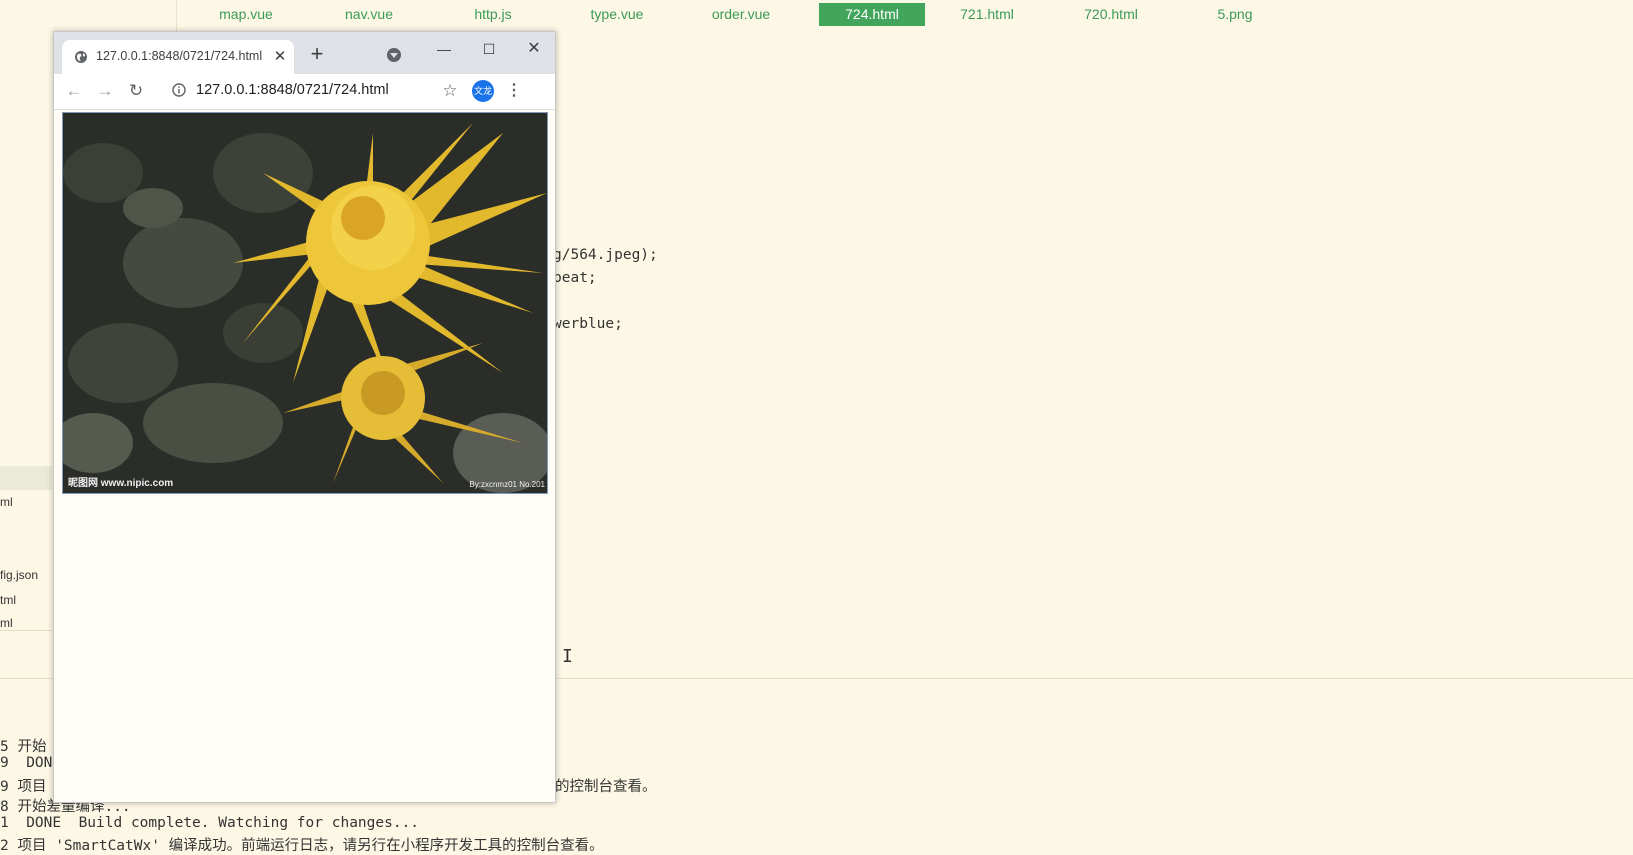  I want to click on browser-tab: 127.0.0.1:8848/0721/724.html ✕, so click(178, 57).